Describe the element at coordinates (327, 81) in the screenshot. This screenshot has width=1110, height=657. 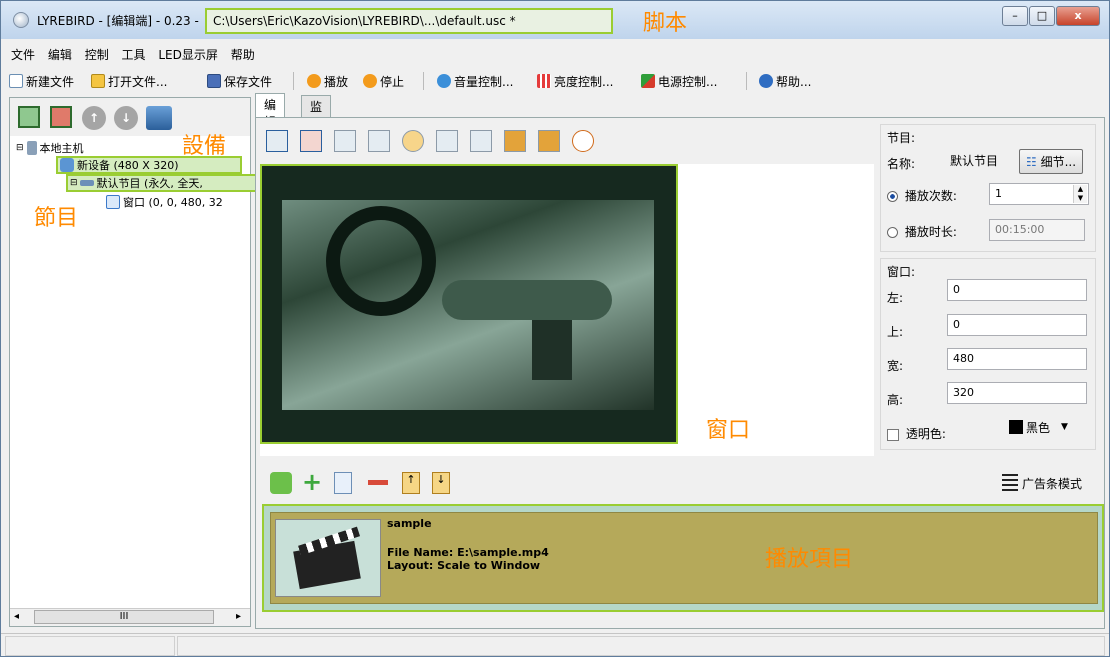
I see `play-button: 播放` at that location.